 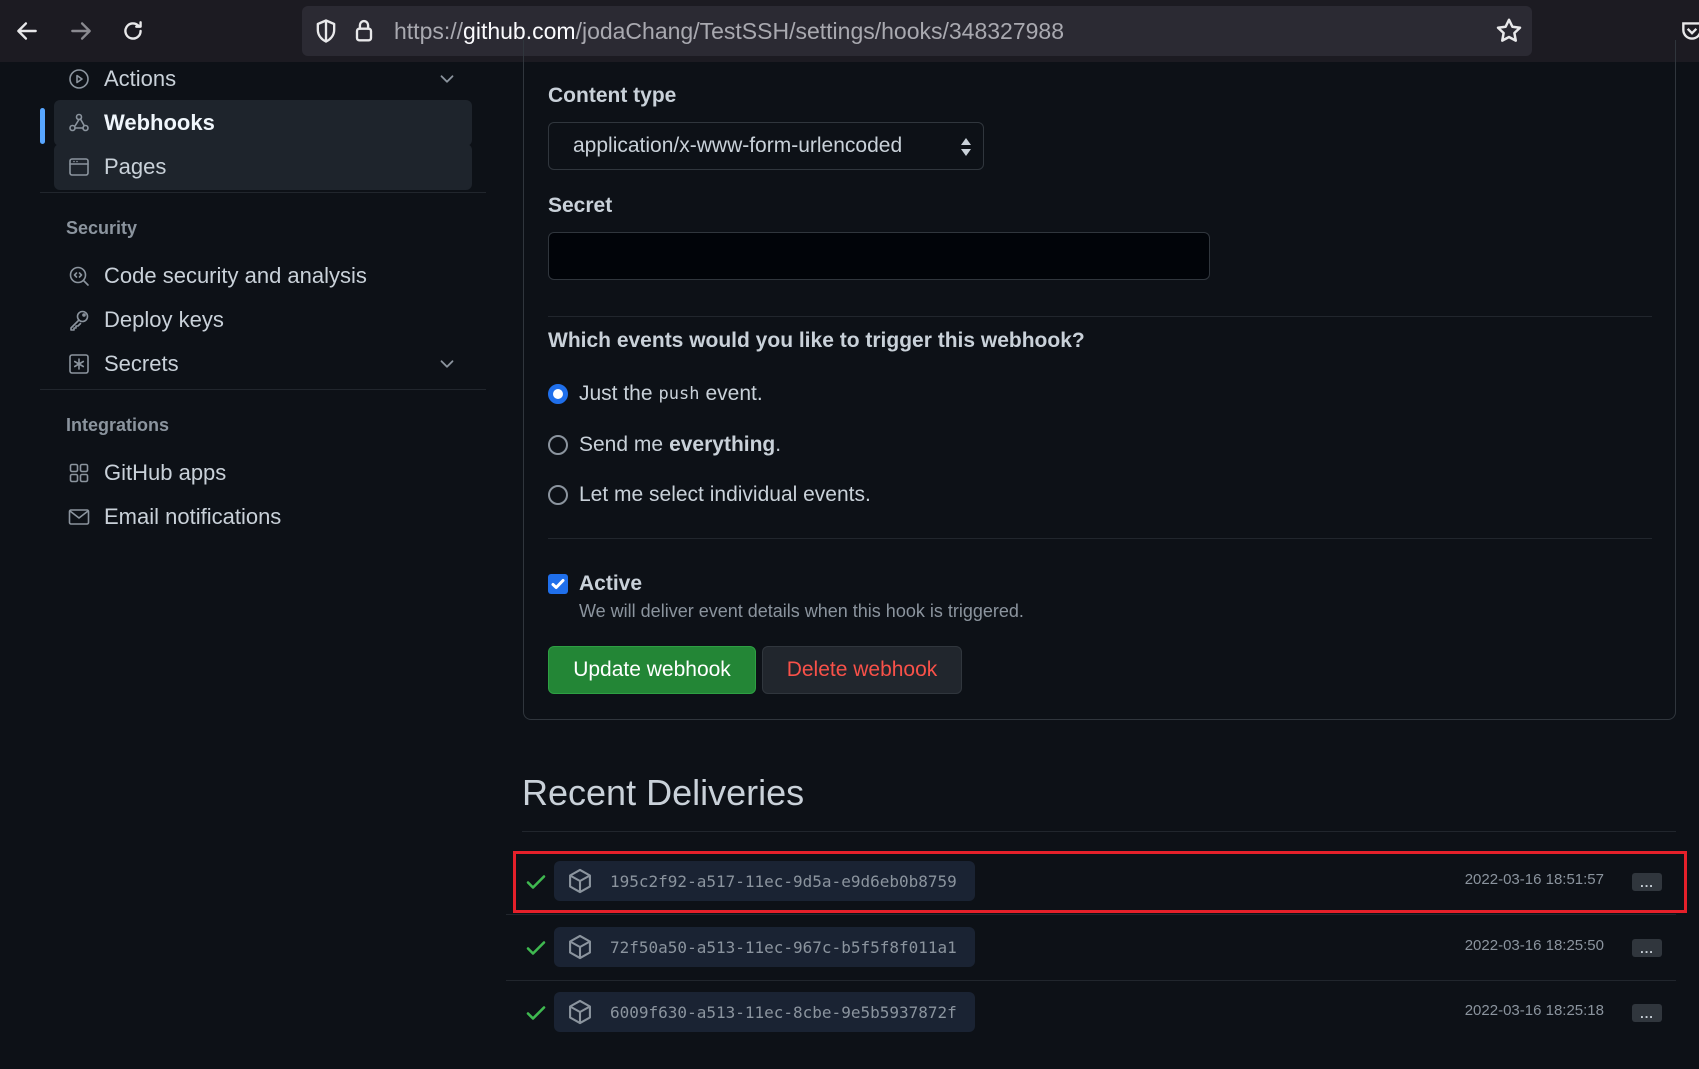 What do you see at coordinates (193, 516) in the screenshot?
I see `sidebar-item-label: Email notifications` at bounding box center [193, 516].